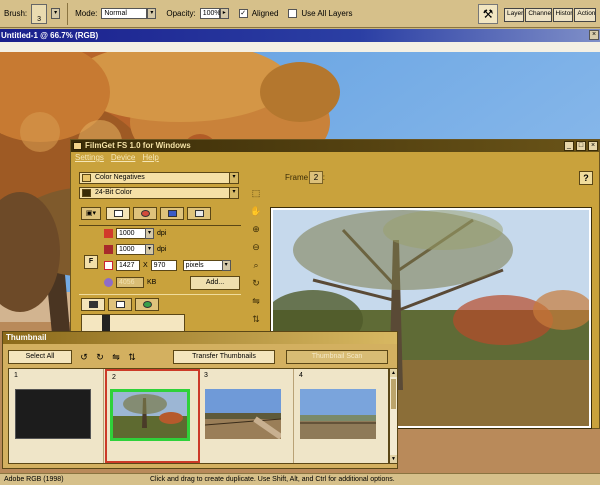  I want to click on hand-icon: ✋, so click(256, 211).